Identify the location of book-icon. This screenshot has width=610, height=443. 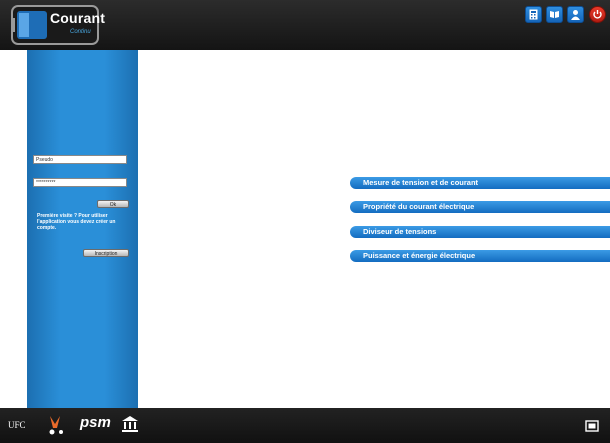
(554, 14).